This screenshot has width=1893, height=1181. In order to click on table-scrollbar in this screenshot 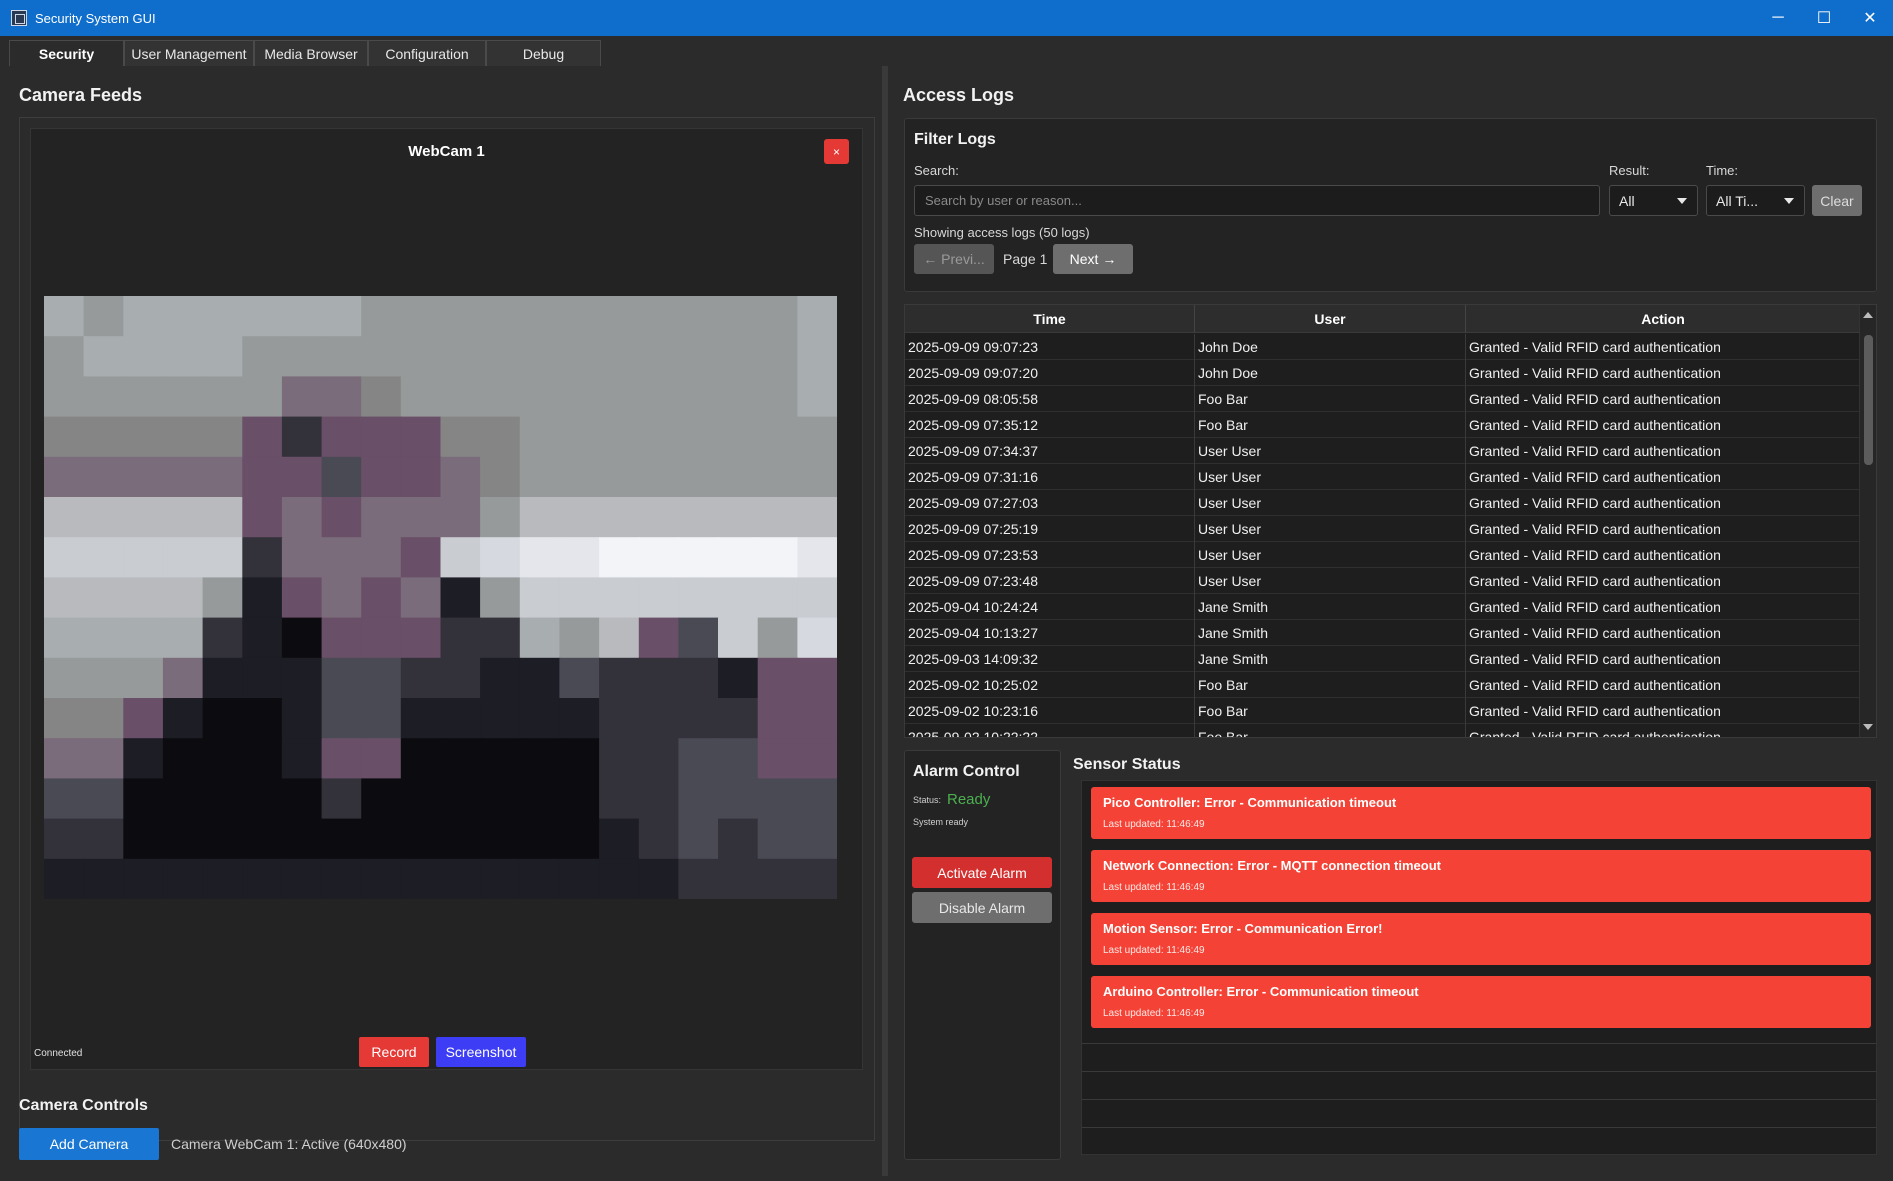, I will do `click(1867, 521)`.